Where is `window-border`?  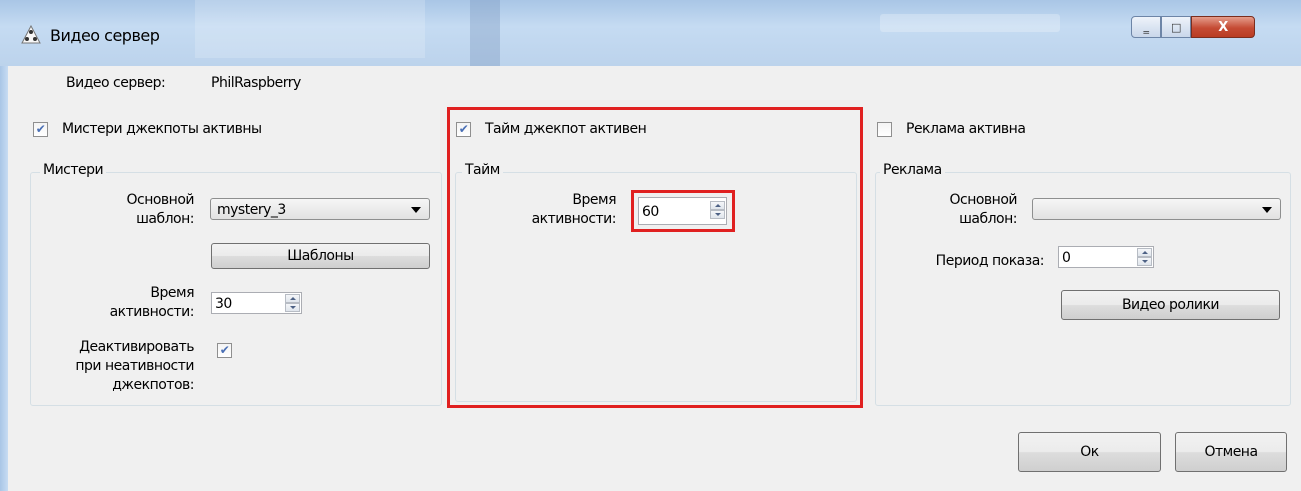
window-border is located at coordinates (4, 278).